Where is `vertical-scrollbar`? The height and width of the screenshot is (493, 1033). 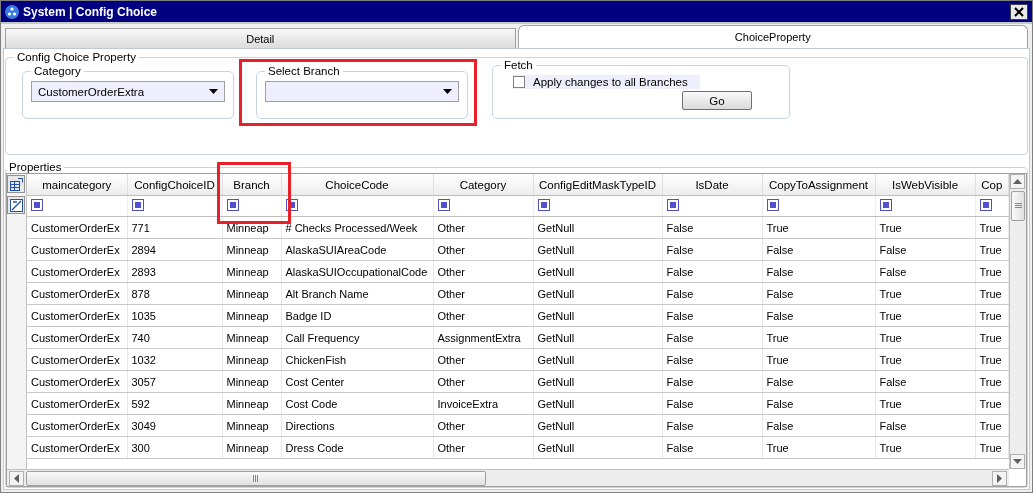
vertical-scrollbar is located at coordinates (1017, 321).